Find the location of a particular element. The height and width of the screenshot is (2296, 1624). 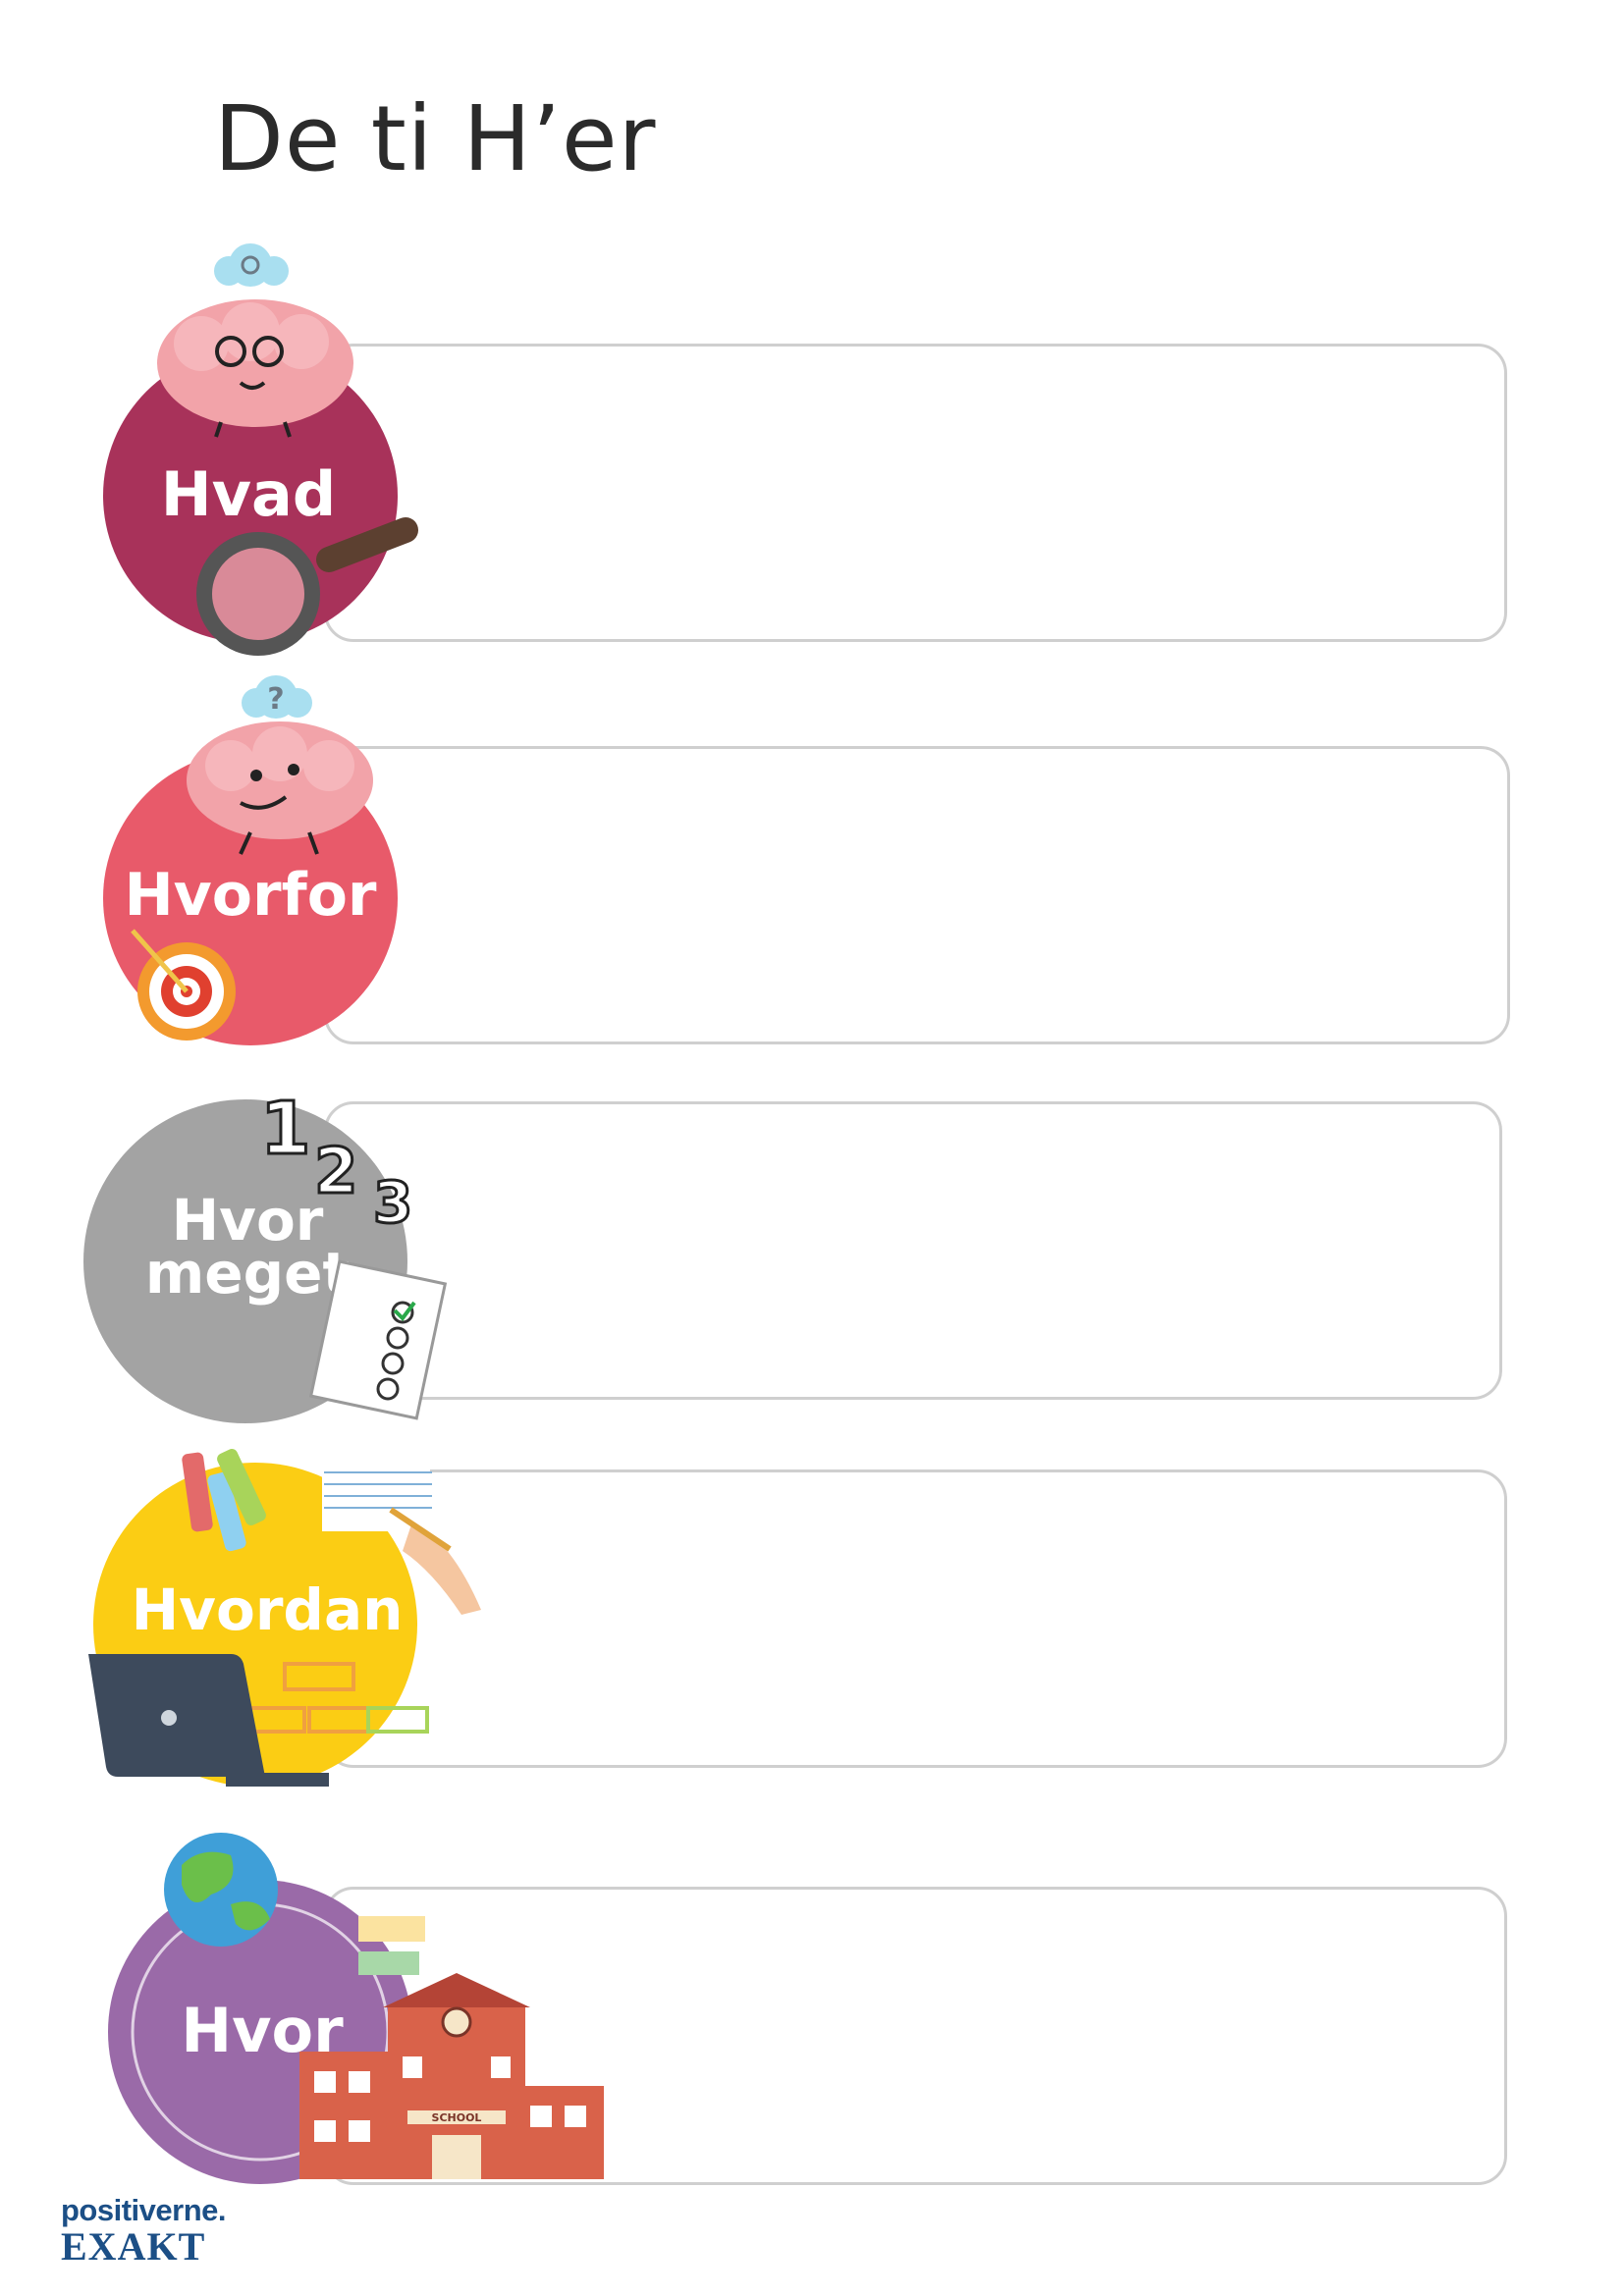

answer-box-hvor-meget is located at coordinates (913, 1250).